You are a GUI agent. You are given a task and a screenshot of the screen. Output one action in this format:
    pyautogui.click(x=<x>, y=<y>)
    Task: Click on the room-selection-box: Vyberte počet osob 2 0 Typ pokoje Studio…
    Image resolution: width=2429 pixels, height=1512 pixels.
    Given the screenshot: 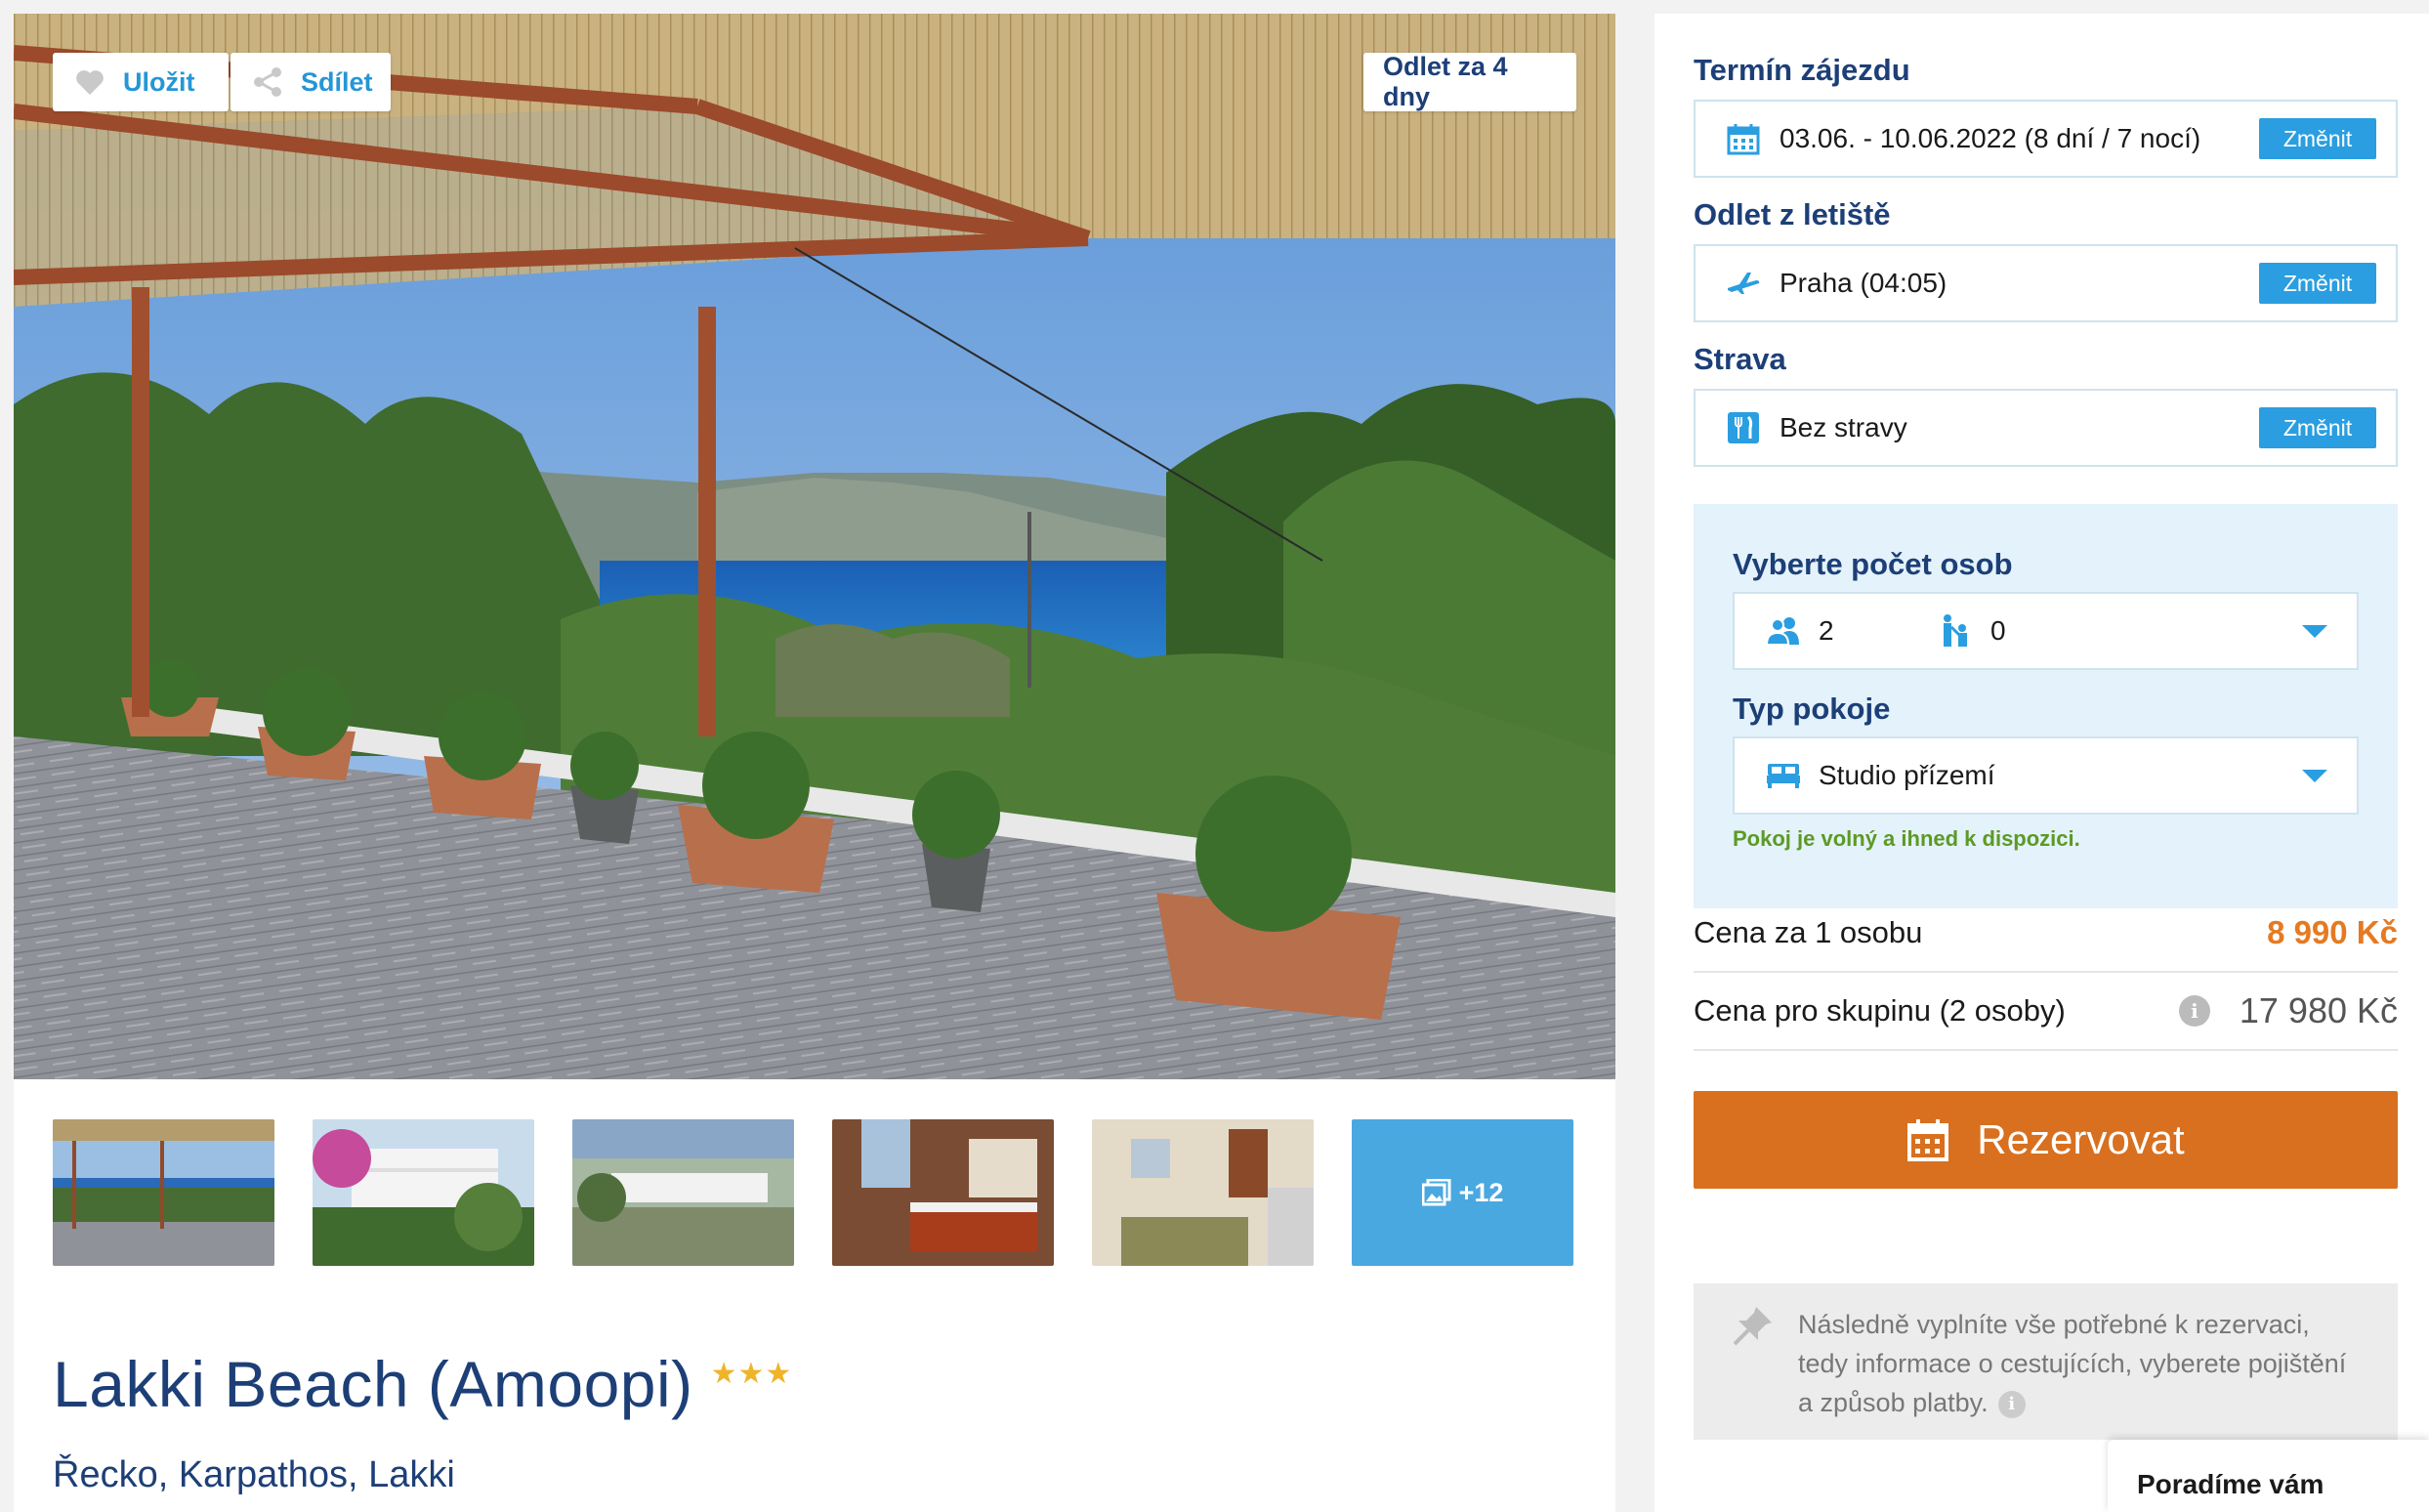 What is the action you would take?
    pyautogui.click(x=2046, y=706)
    